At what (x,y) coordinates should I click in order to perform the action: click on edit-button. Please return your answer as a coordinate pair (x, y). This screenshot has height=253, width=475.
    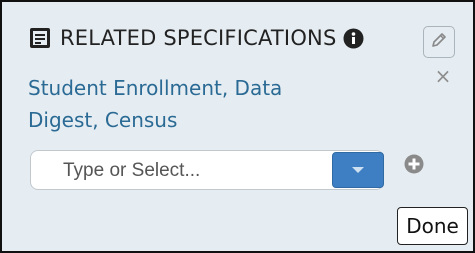
    Looking at the image, I should click on (439, 42).